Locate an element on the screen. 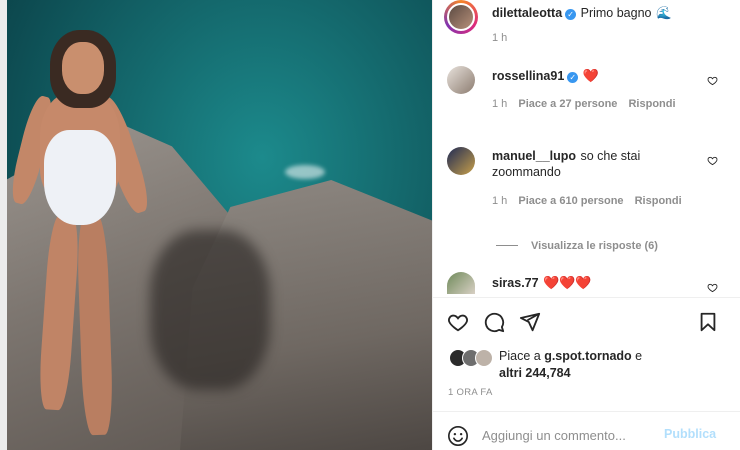  comment-body: siras.77 ❤️❤️❤️ is located at coordinates (542, 283).